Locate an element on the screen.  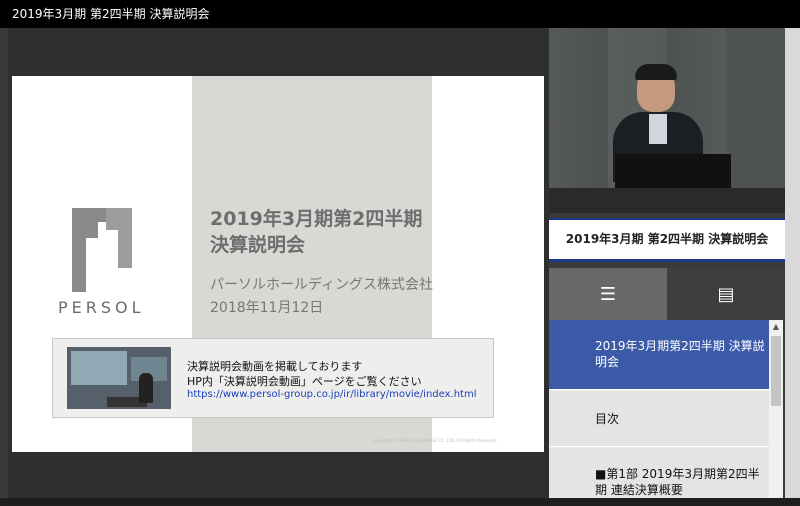
notice-line1: 決算説明会動画を掲載しております is located at coordinates (275, 366).